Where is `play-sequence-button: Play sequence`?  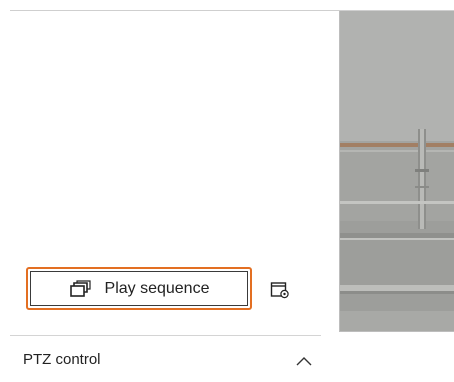
play-sequence-button: Play sequence is located at coordinates (139, 288).